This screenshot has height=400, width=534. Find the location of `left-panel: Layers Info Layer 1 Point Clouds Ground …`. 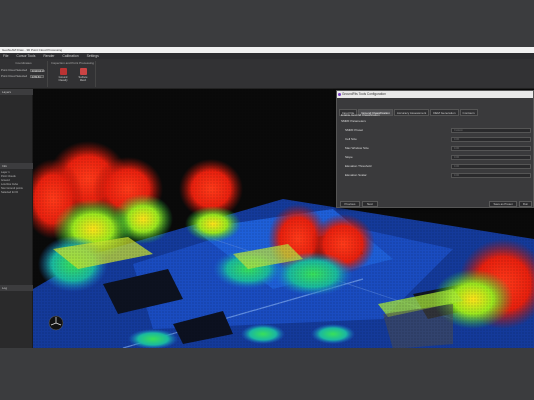

left-panel: Layers Info Layer 1 Point Clouds Ground … is located at coordinates (16, 218).